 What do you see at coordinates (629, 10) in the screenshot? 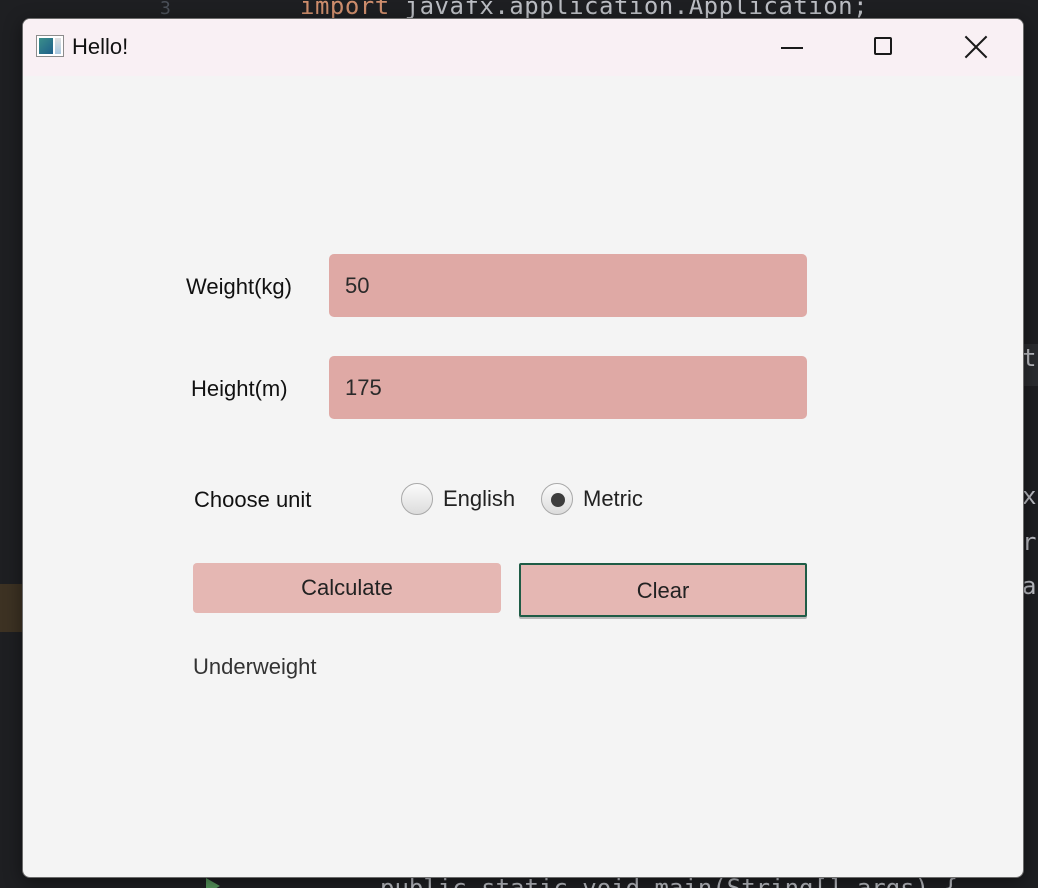
I see `ide-code-rest: javafx.application.Application;` at bounding box center [629, 10].